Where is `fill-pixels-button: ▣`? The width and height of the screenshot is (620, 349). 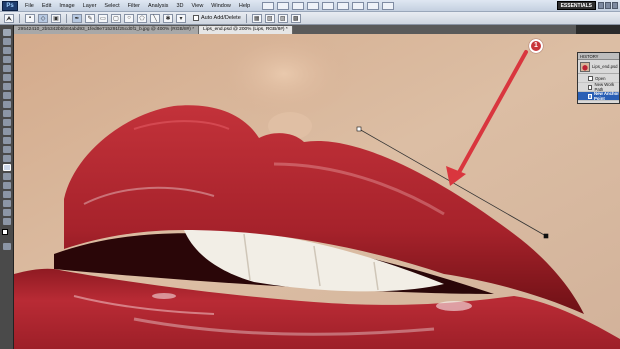 fill-pixels-button: ▣ is located at coordinates (56, 18).